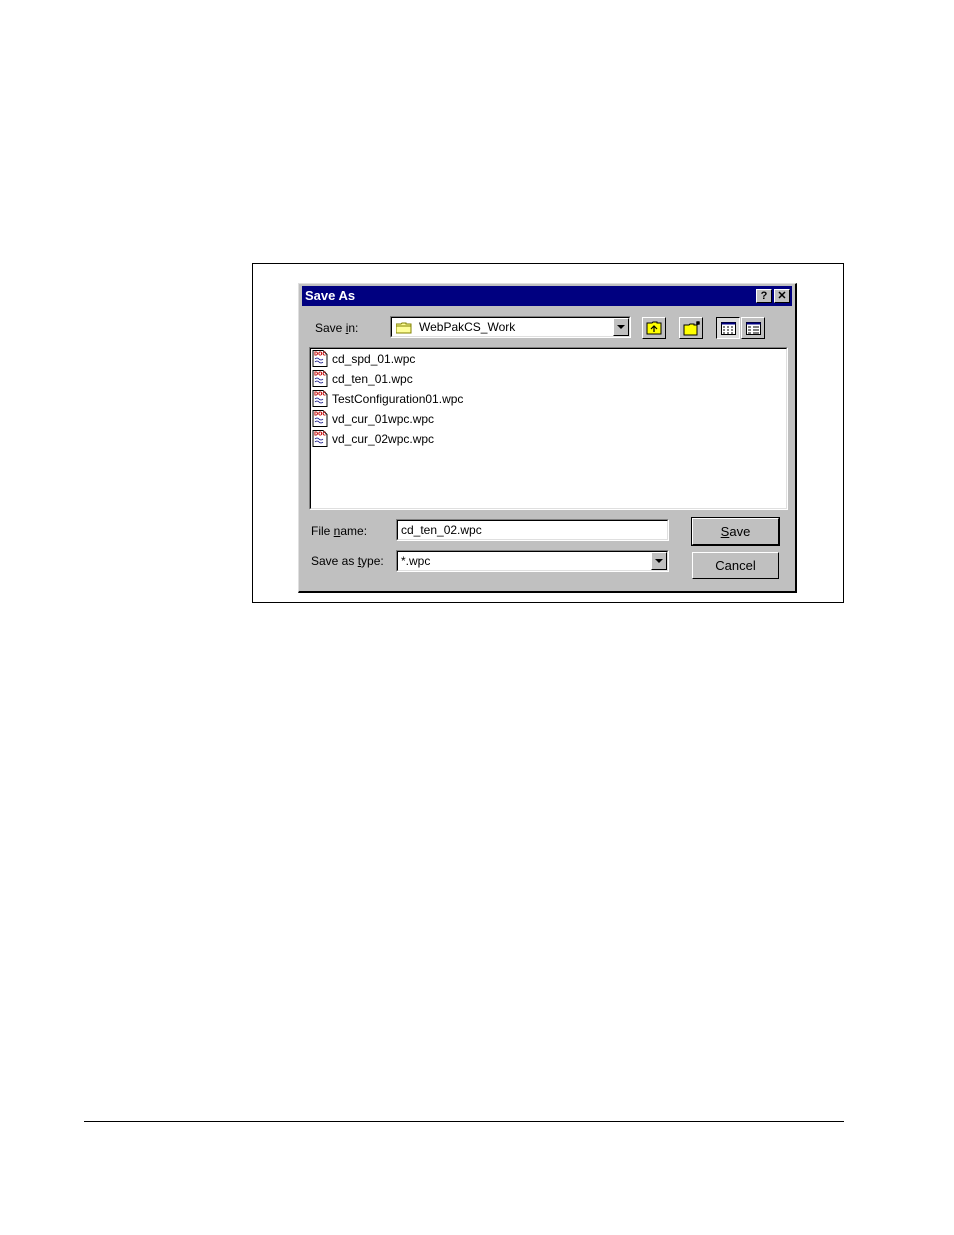 The height and width of the screenshot is (1235, 954). I want to click on file-name: cd_spd_01.wpc, so click(374, 359).